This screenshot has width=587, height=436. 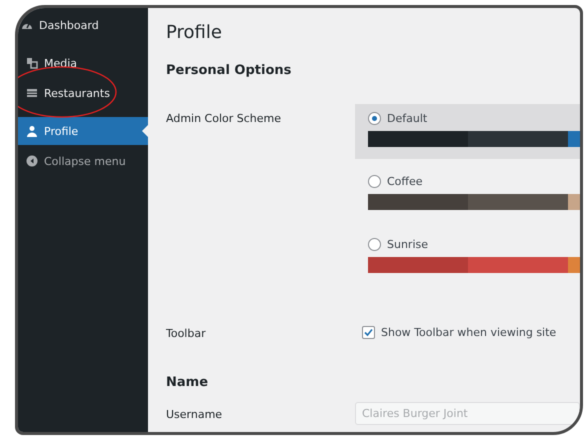 What do you see at coordinates (32, 161) in the screenshot?
I see `collapse-icon` at bounding box center [32, 161].